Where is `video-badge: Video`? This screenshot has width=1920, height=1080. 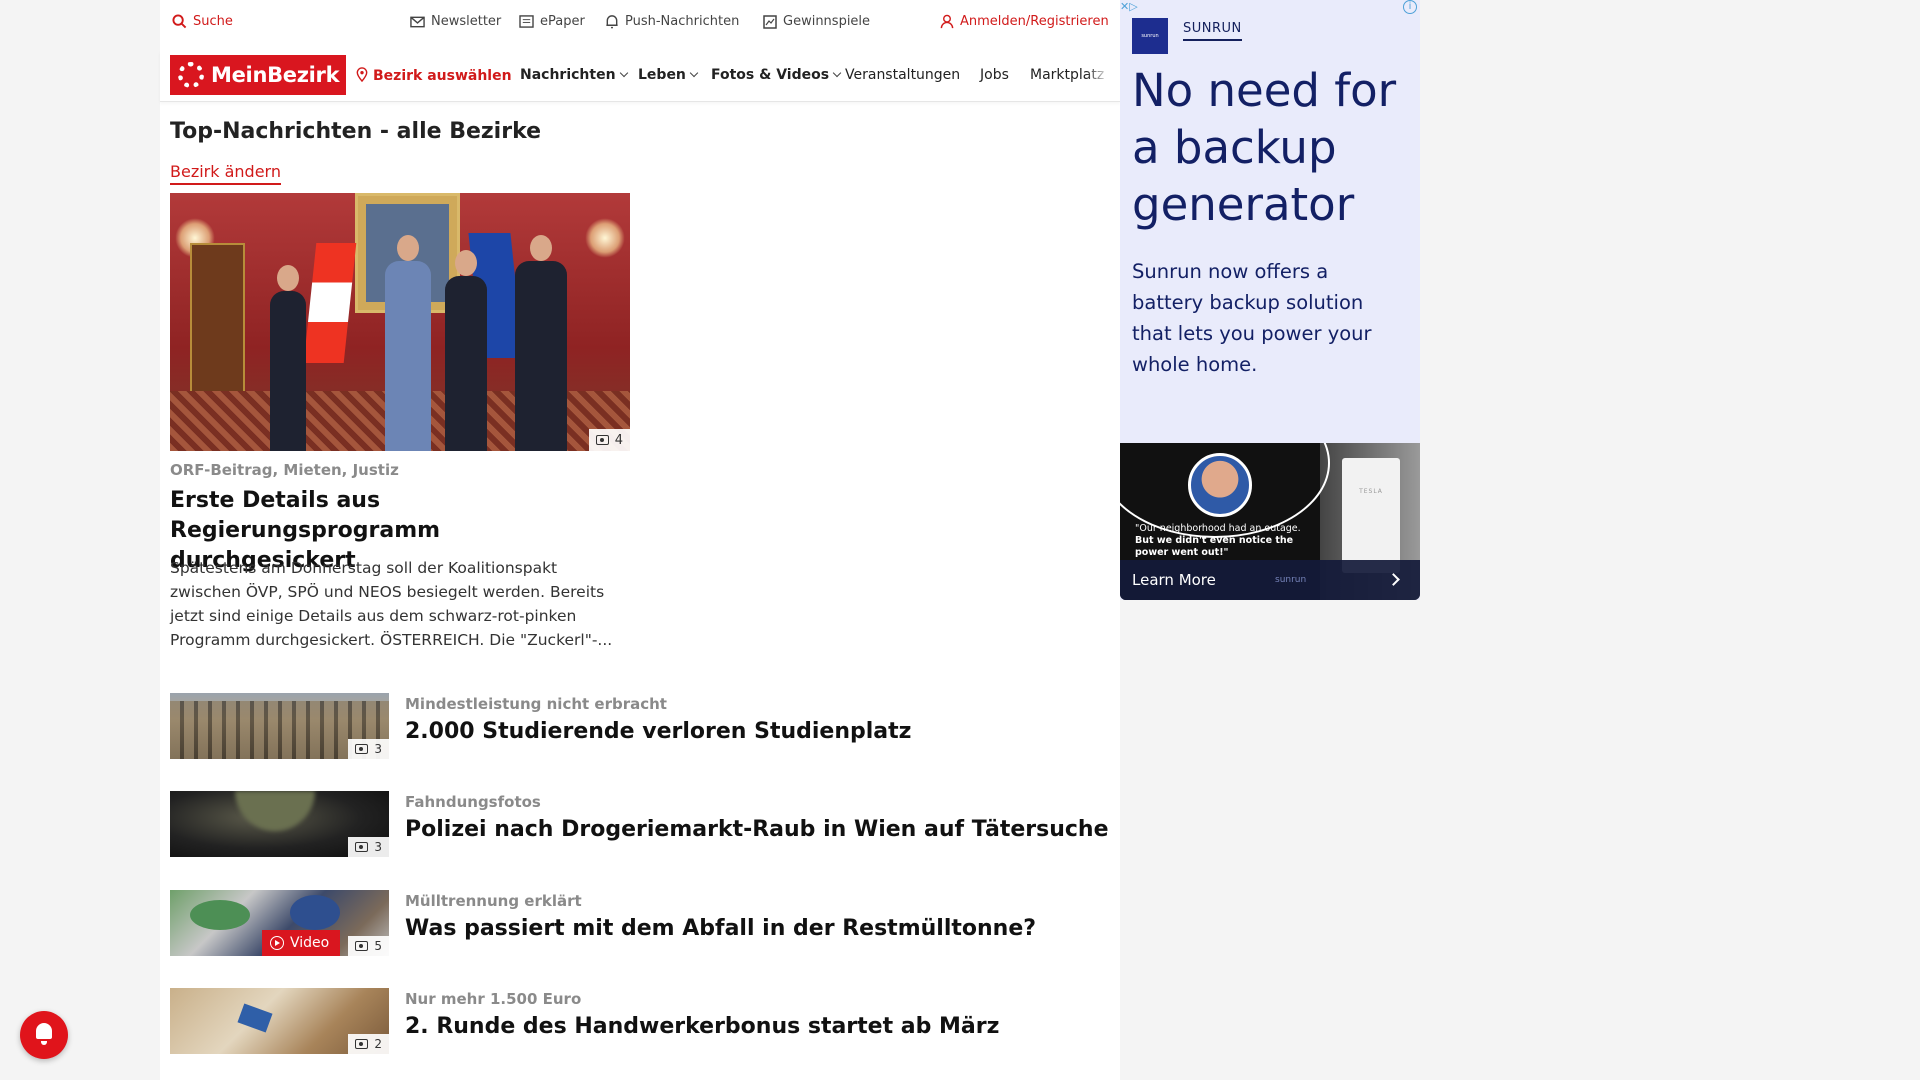 video-badge: Video is located at coordinates (301, 943).